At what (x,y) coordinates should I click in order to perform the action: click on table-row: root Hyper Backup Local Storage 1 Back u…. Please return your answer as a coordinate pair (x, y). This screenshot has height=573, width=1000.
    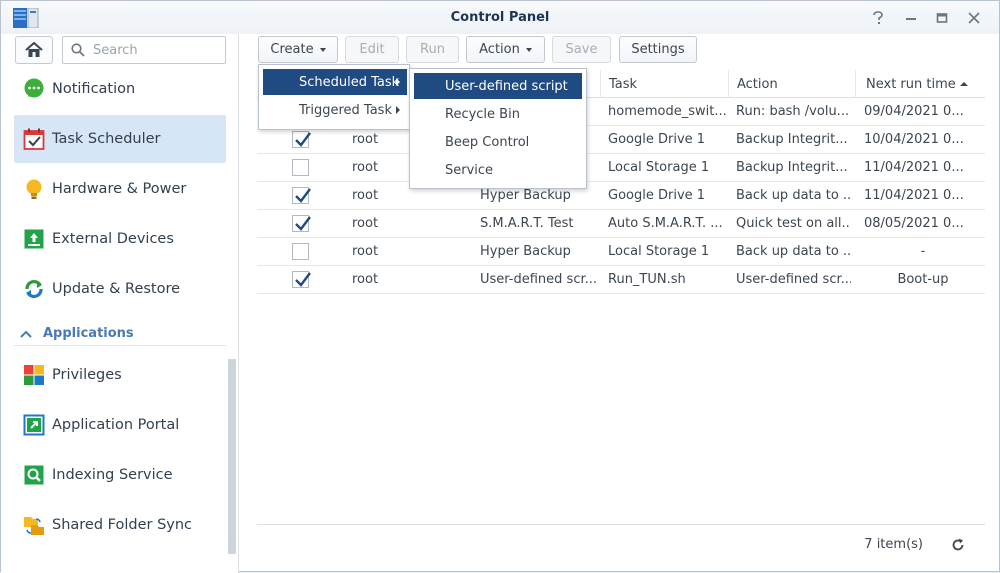
    Looking at the image, I should click on (621, 252).